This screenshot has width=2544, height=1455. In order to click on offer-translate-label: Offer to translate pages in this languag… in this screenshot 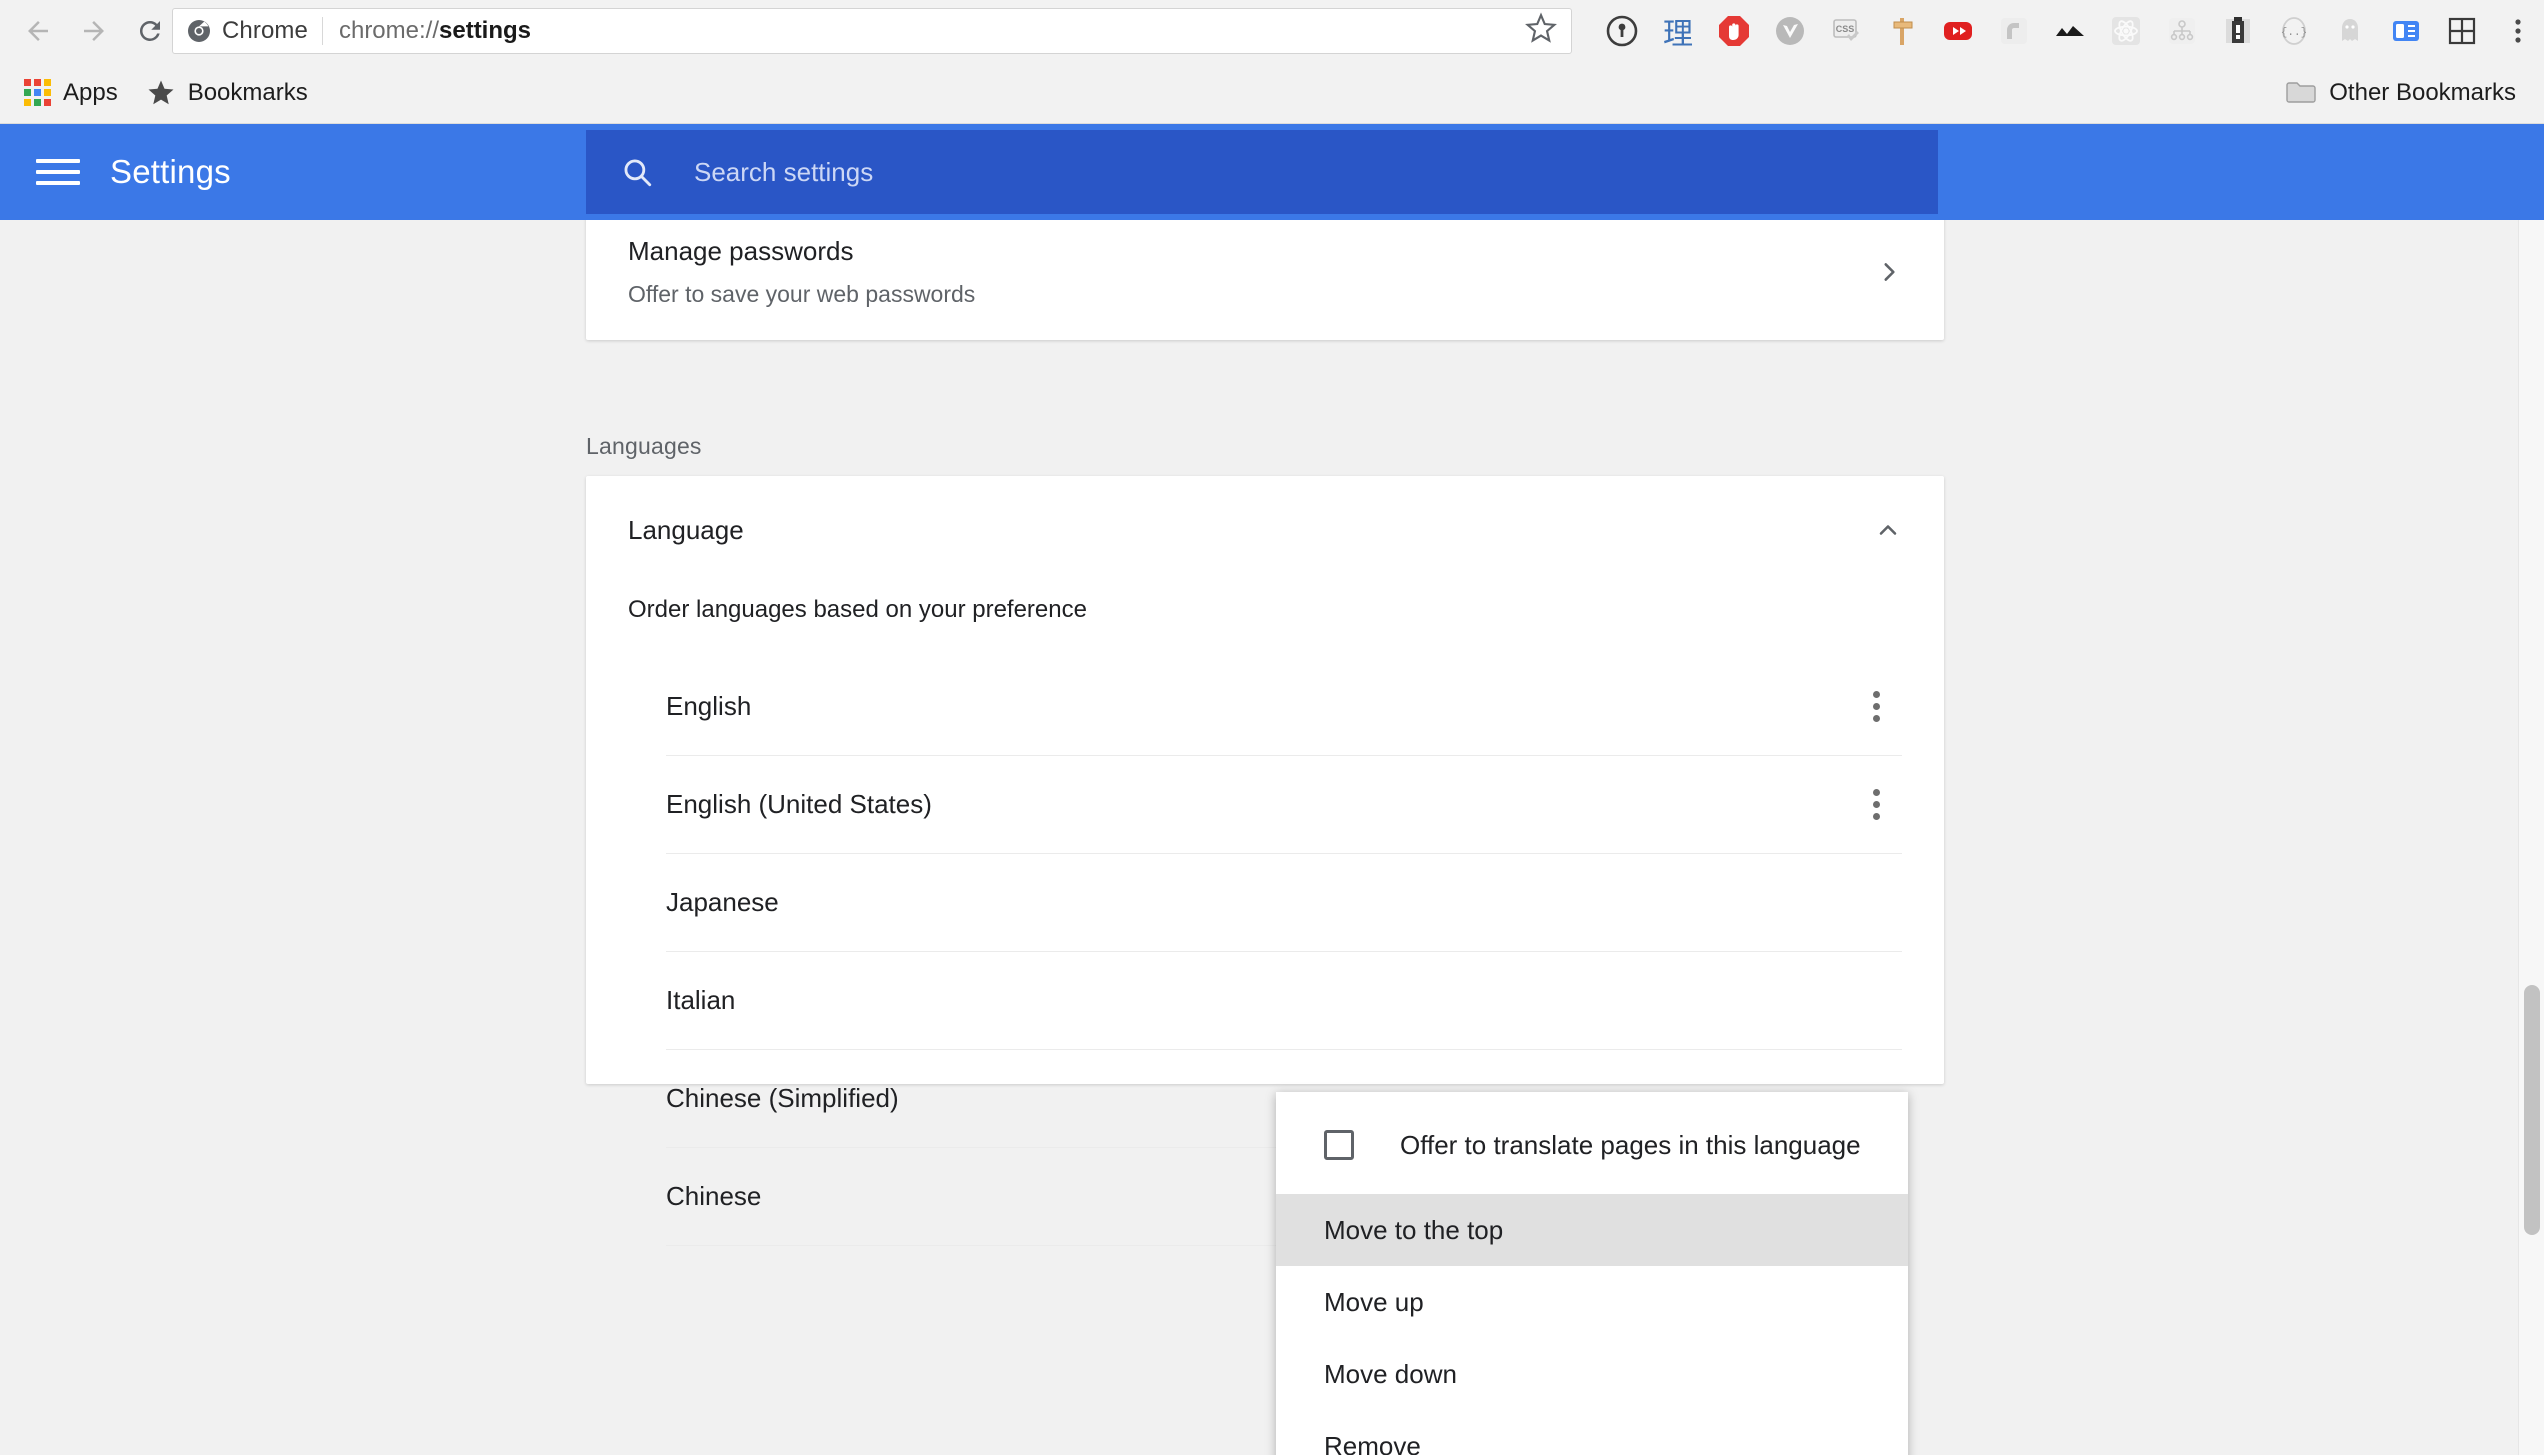, I will do `click(1630, 1144)`.